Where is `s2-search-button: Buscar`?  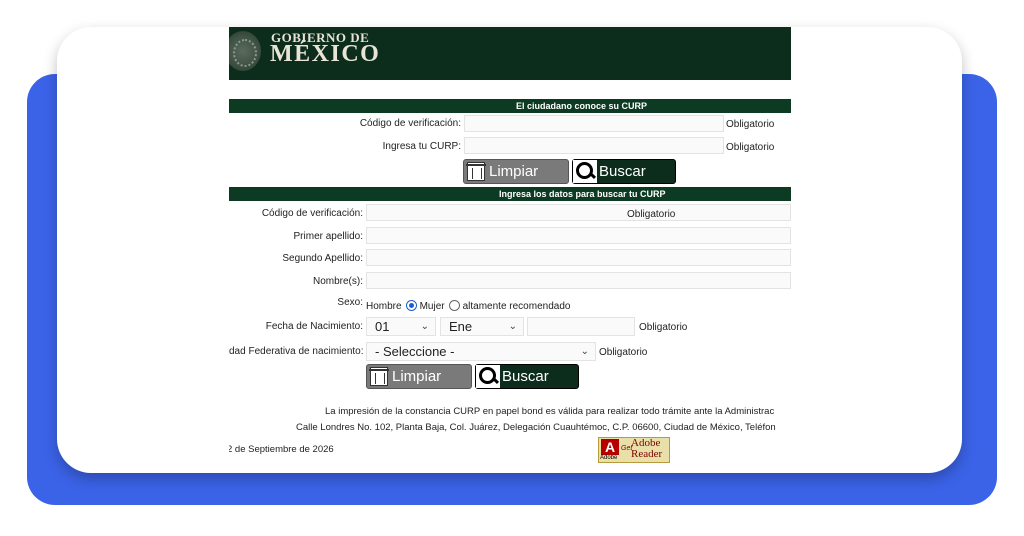
s2-search-button: Buscar is located at coordinates (527, 376).